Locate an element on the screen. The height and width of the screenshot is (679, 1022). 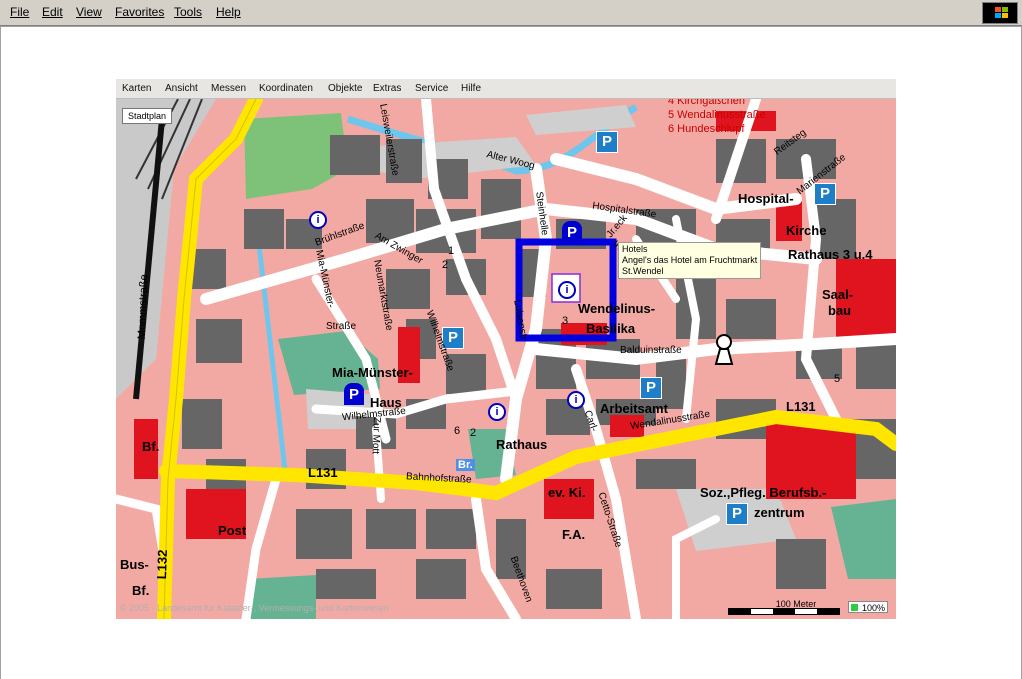
label-hospital: Hospital- is located at coordinates (766, 198).